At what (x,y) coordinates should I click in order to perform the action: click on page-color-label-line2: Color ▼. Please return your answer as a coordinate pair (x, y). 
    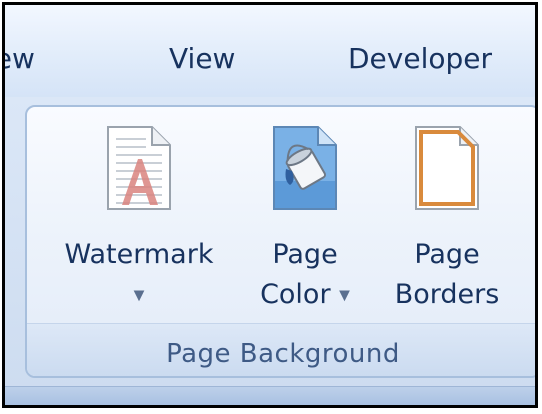
    Looking at the image, I should click on (305, 294).